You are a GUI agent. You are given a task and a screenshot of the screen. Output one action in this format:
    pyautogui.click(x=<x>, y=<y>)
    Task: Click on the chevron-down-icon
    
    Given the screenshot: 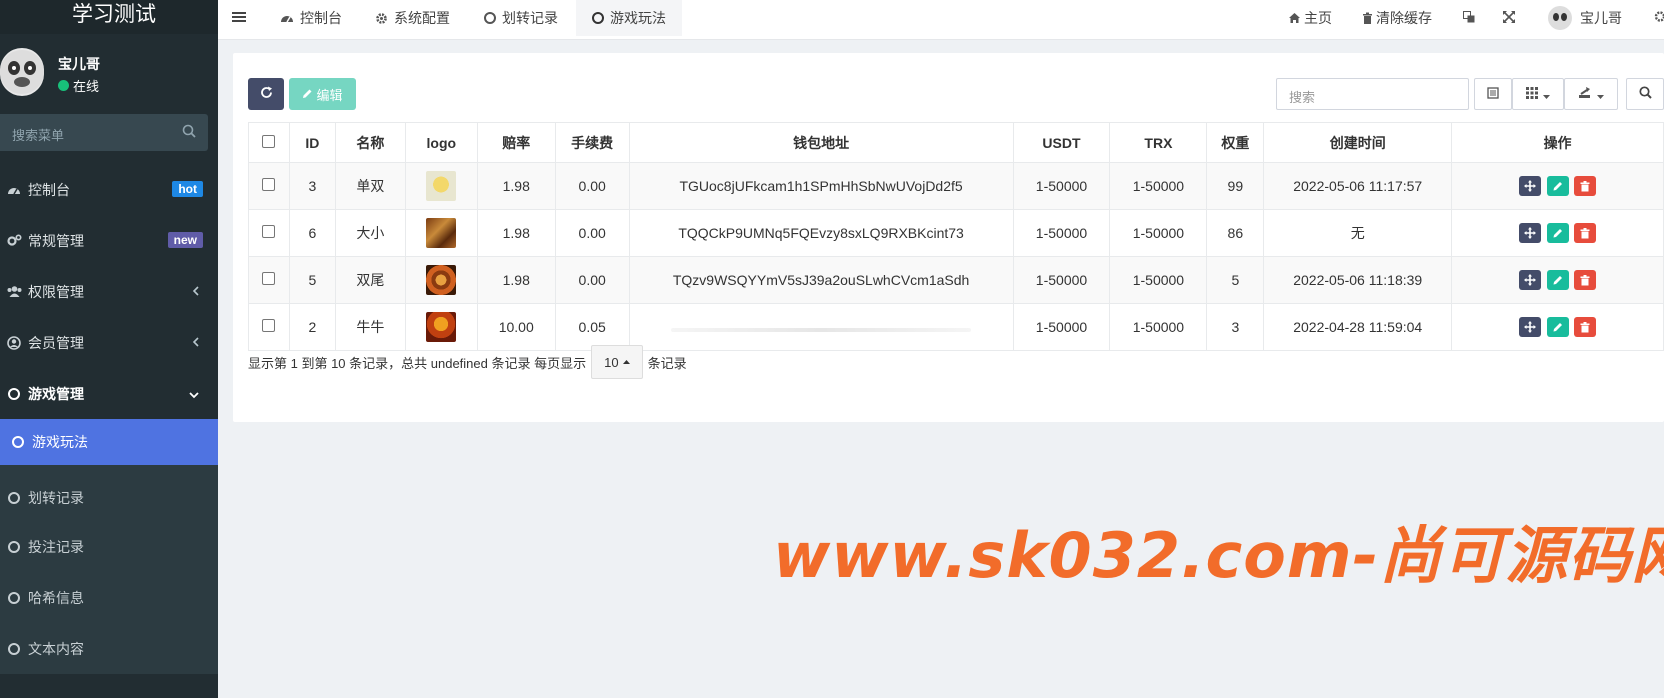 What is the action you would take?
    pyautogui.click(x=194, y=394)
    